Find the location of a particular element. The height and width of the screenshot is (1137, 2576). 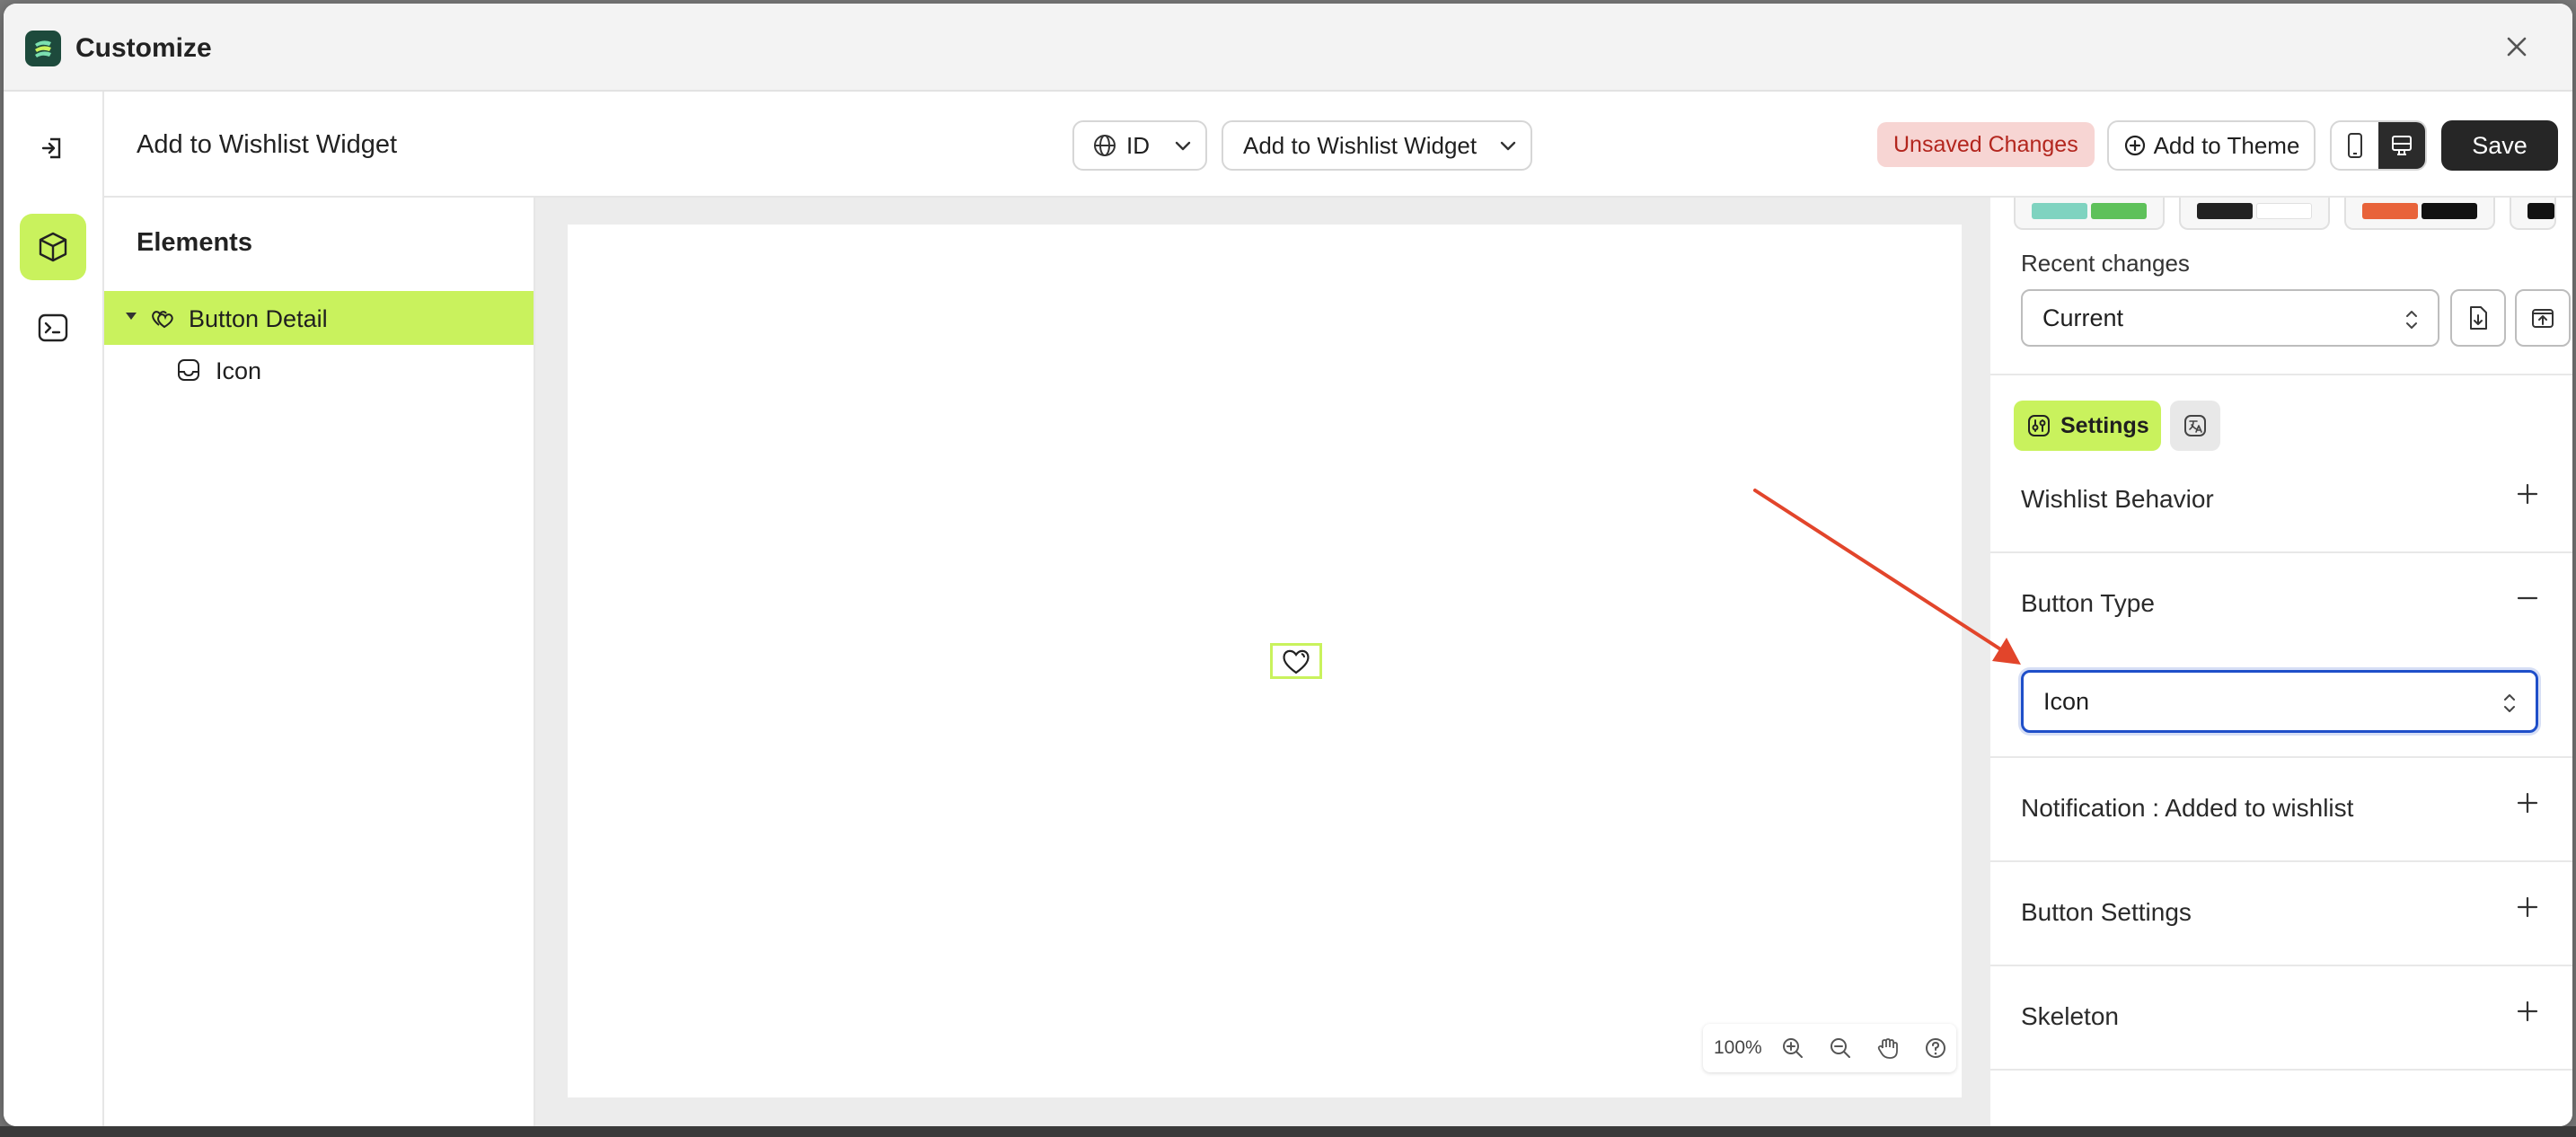

zoom-out-icon is located at coordinates (1840, 1048).